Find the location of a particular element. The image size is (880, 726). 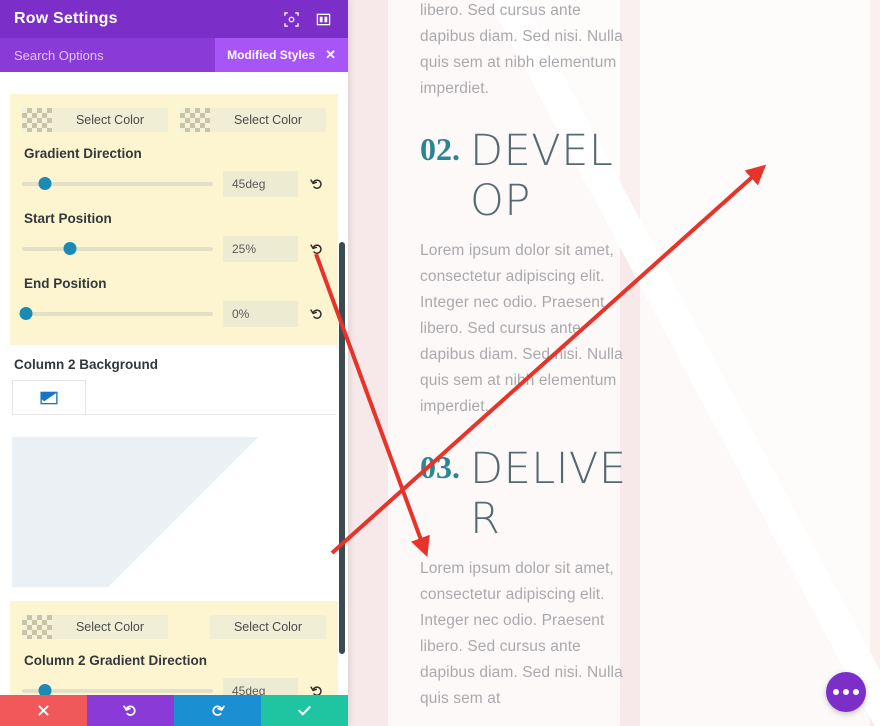

feature-heading-02: 02. DEVELOP is located at coordinates (526, 176).